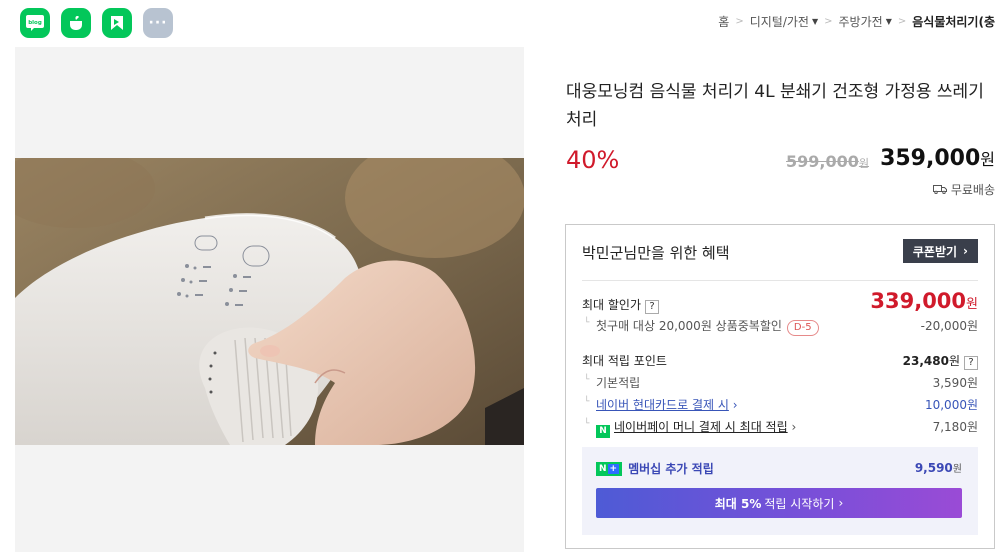  What do you see at coordinates (780, 383) in the screenshot?
I see `basic-points-row: 기본적립 3,590원` at bounding box center [780, 383].